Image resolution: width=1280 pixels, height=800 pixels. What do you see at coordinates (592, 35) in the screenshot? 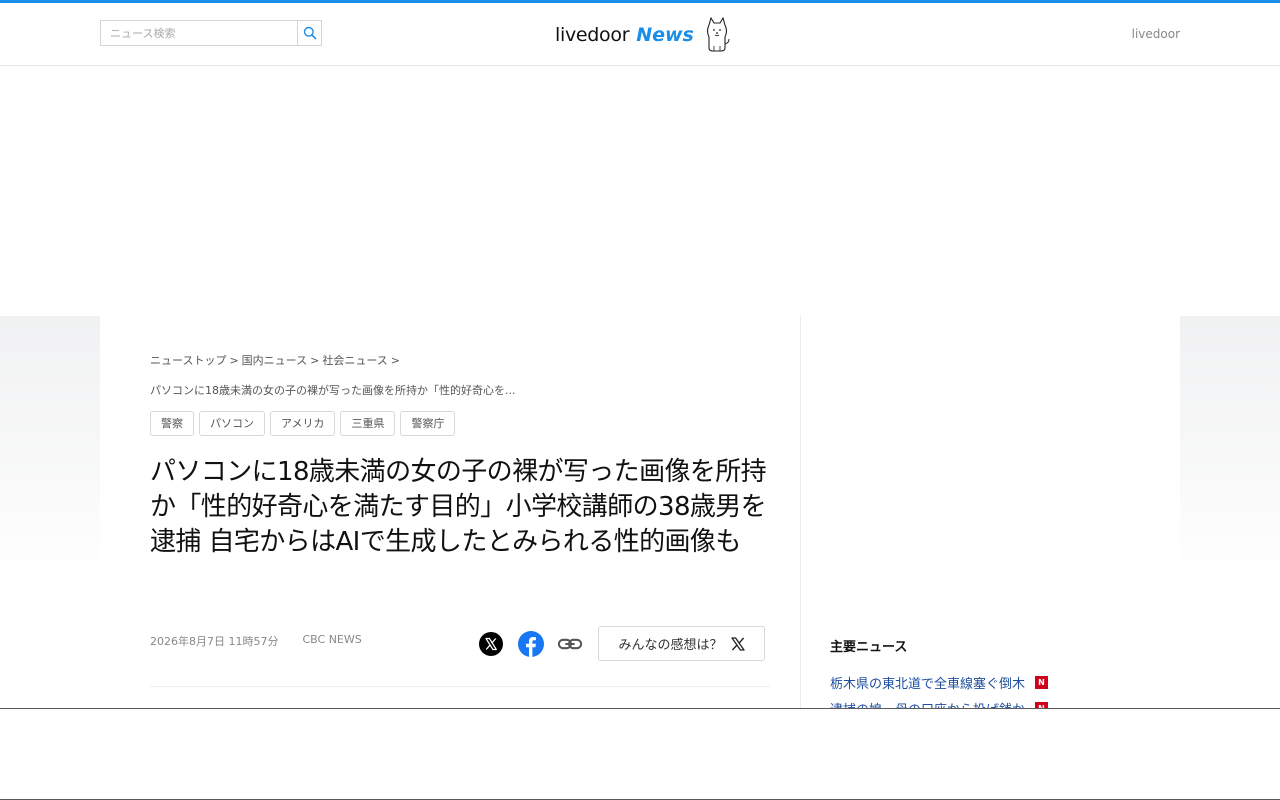
I see `logo-livedoor-text: livedoor` at bounding box center [592, 35].